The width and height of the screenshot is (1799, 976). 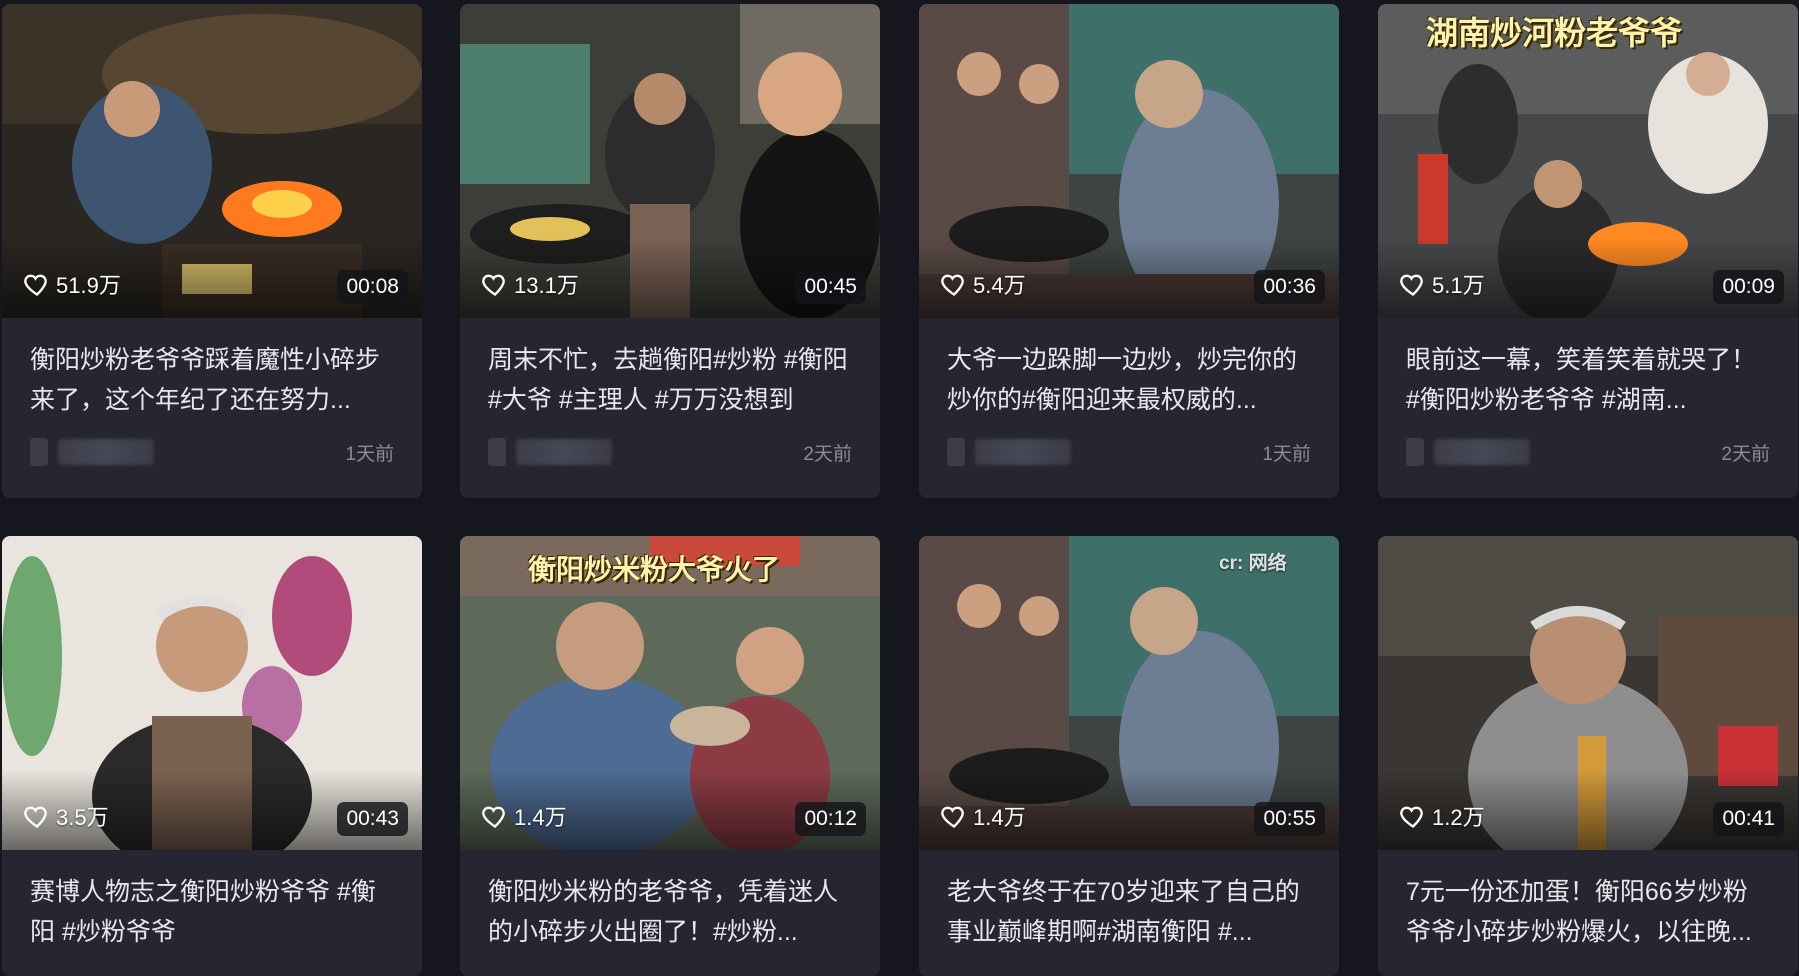 I want to click on video-duration: 00:12, so click(x=830, y=819).